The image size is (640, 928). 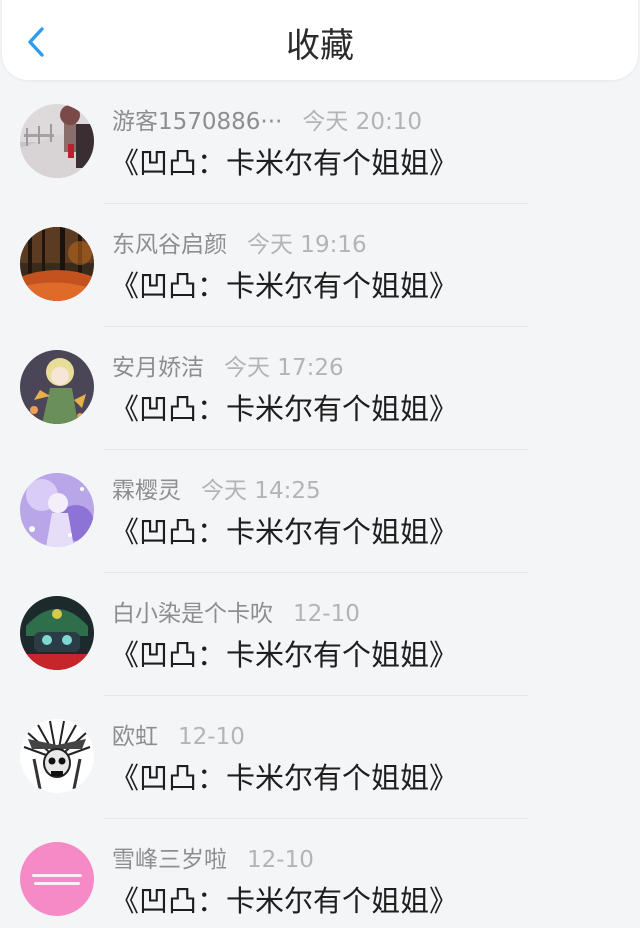 What do you see at coordinates (192, 614) in the screenshot?
I see `username: 白小染是个卡吹` at bounding box center [192, 614].